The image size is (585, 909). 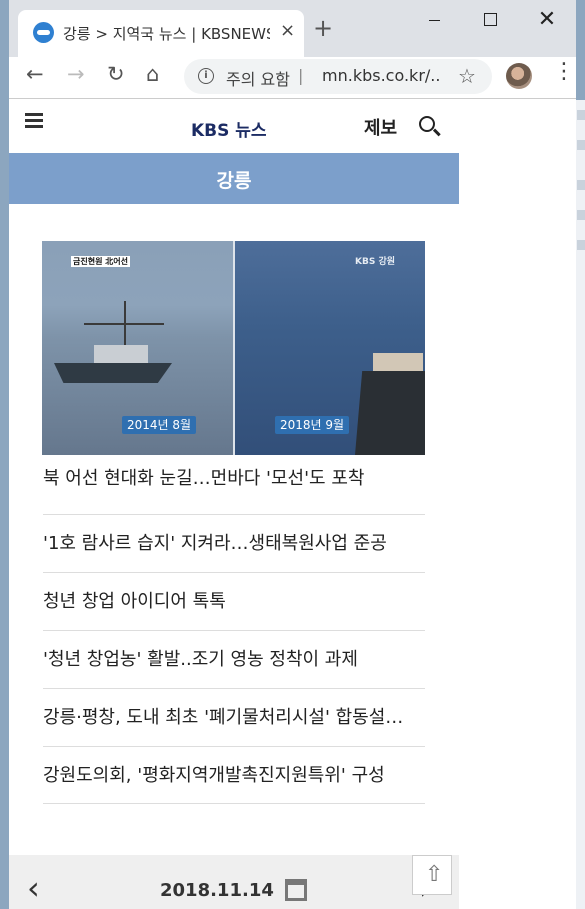 I want to click on lead-article-title: 북 어선 현대화 눈길…먼바다 '모선'도 포착, so click(x=234, y=477).